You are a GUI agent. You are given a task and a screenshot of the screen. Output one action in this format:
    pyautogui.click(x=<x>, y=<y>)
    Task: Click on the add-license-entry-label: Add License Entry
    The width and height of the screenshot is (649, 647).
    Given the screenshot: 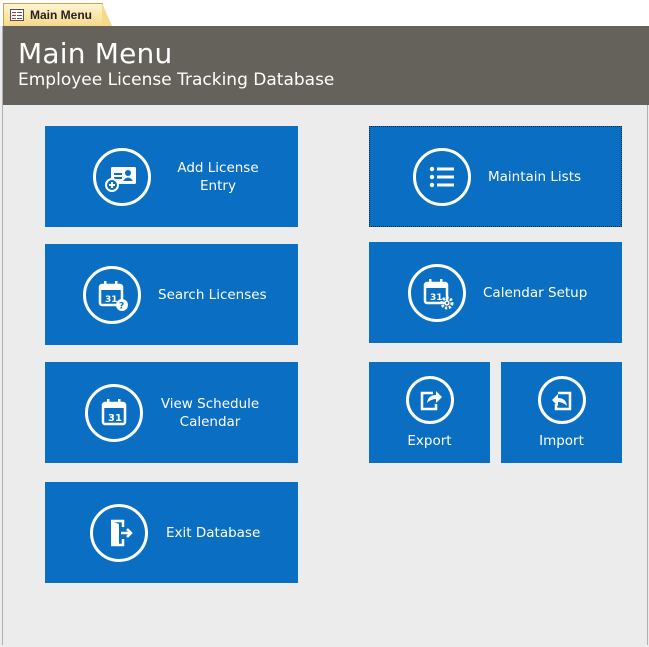 What is the action you would take?
    pyautogui.click(x=218, y=176)
    